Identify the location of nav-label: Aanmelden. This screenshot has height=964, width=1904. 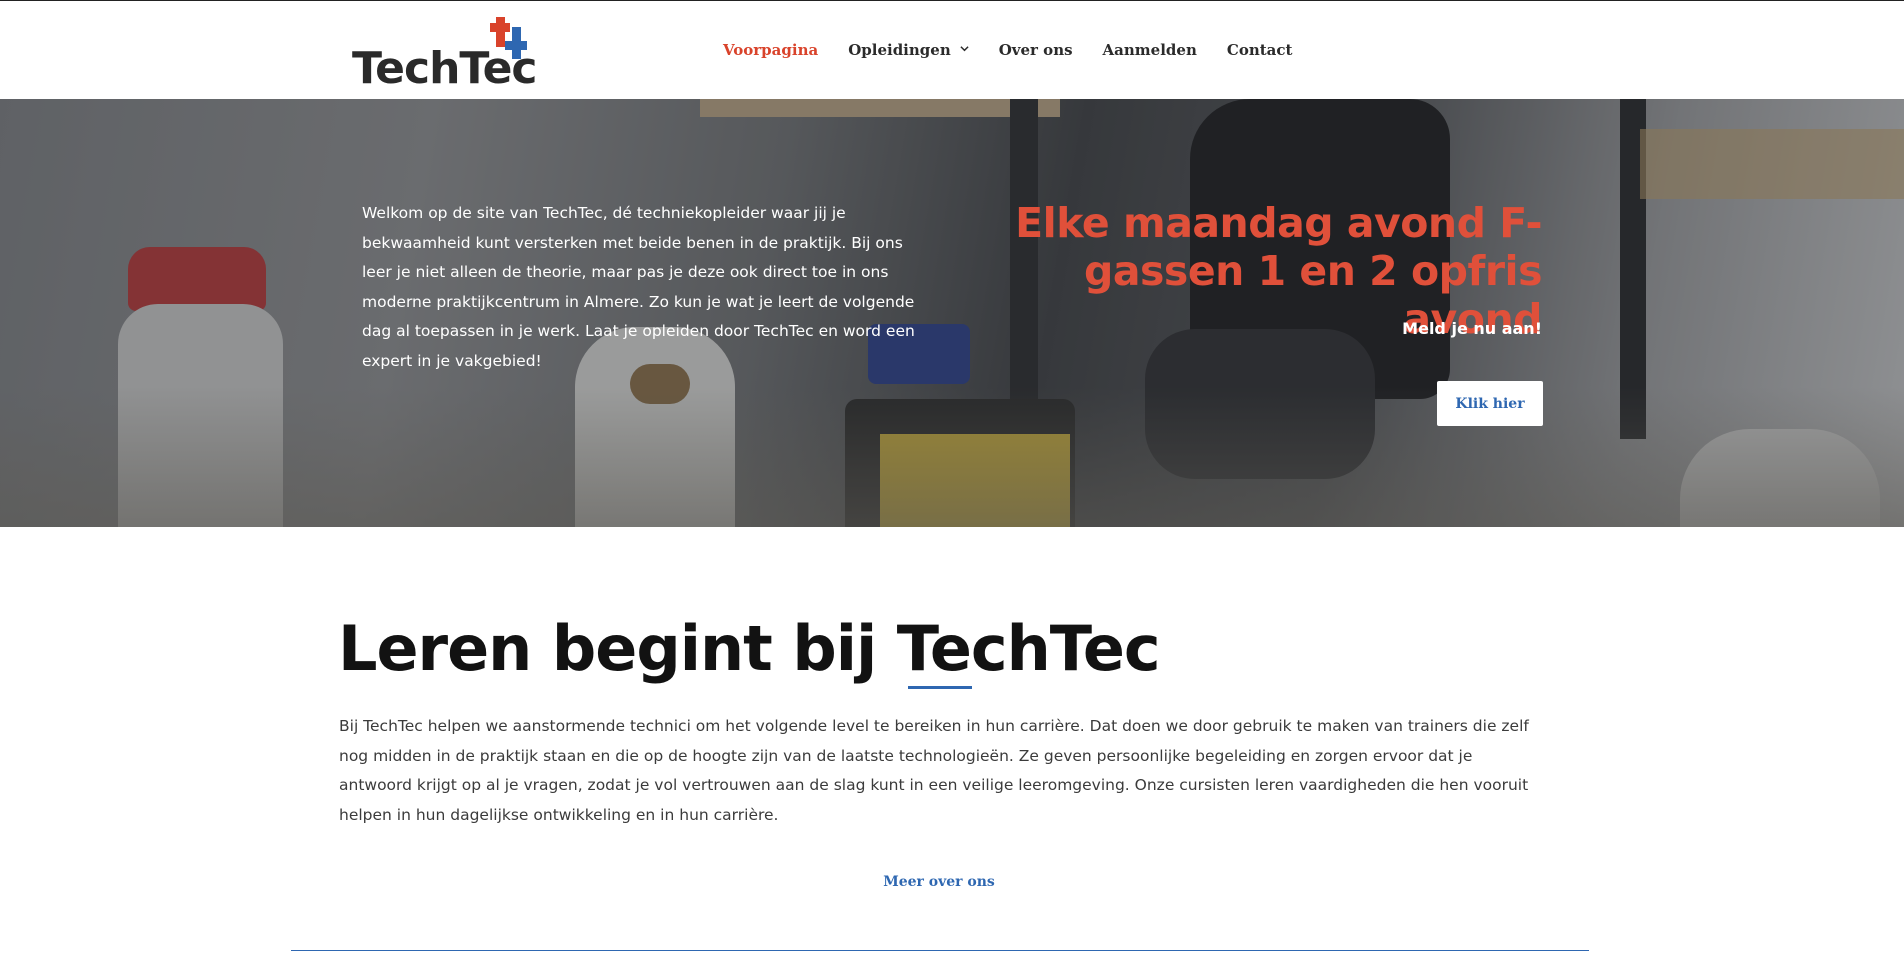
(1149, 50).